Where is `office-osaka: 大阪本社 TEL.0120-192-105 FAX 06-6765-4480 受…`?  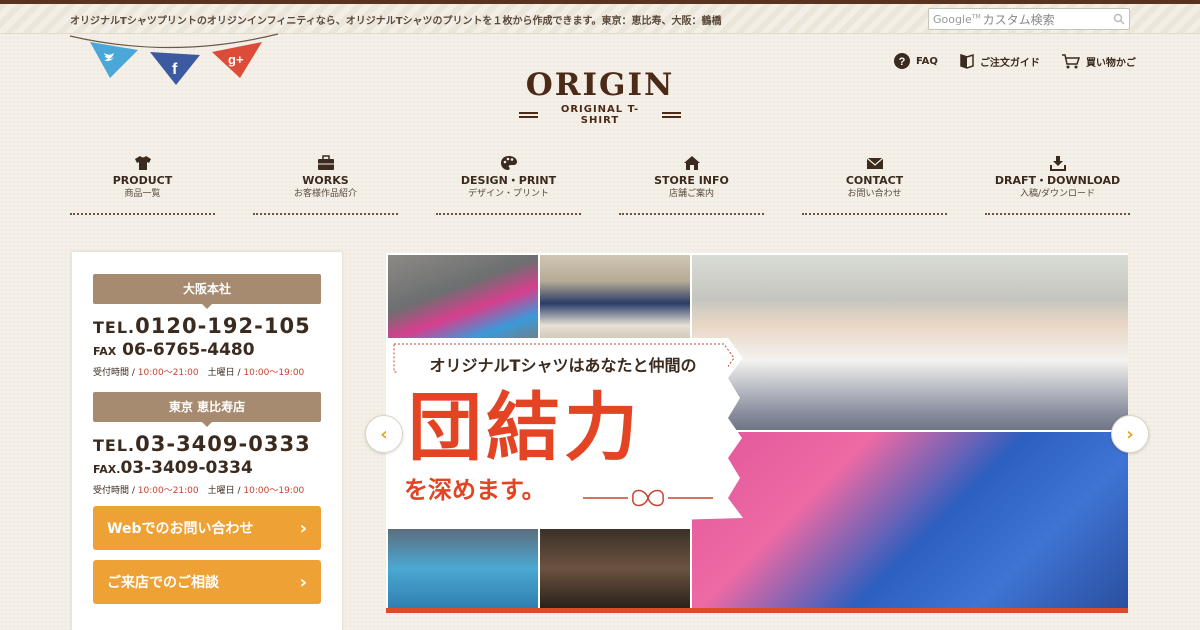
office-osaka: 大阪本社 TEL.0120-192-105 FAX 06-6765-4480 受… is located at coordinates (207, 326).